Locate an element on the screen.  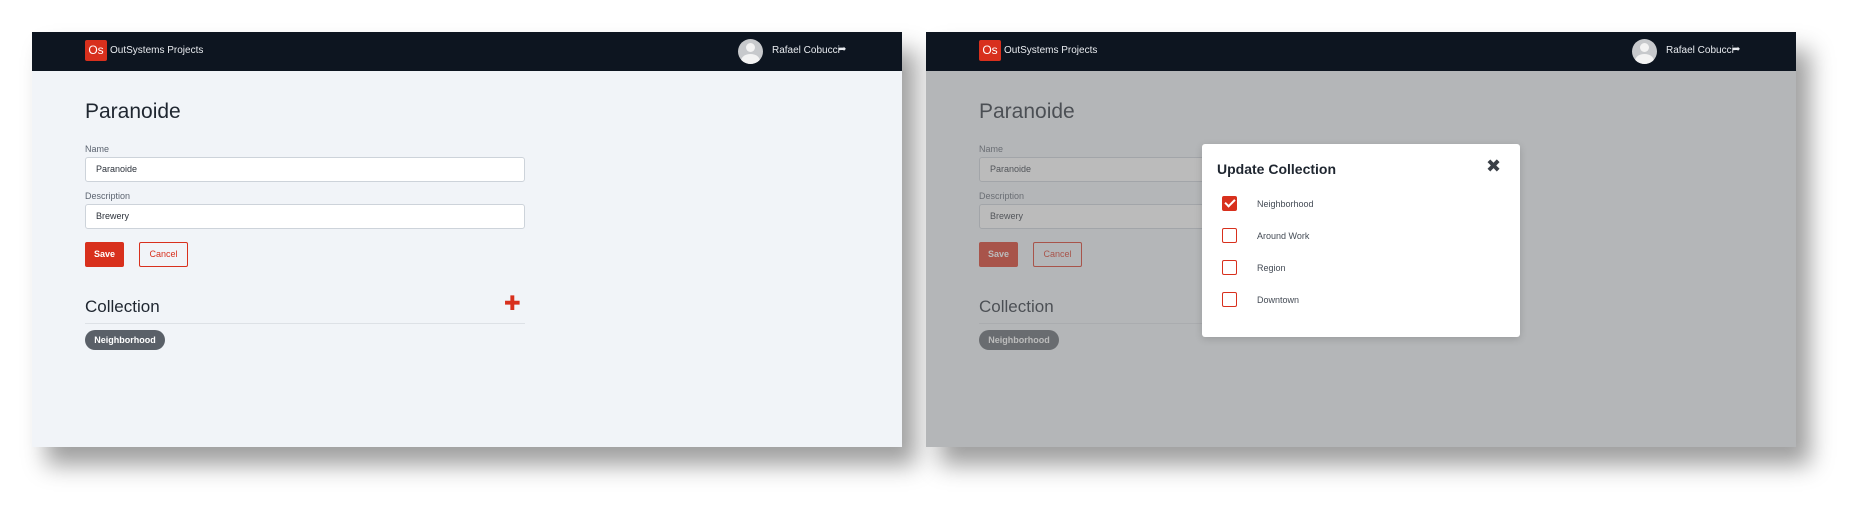
add-collection-icon: ✚ is located at coordinates (512, 304).